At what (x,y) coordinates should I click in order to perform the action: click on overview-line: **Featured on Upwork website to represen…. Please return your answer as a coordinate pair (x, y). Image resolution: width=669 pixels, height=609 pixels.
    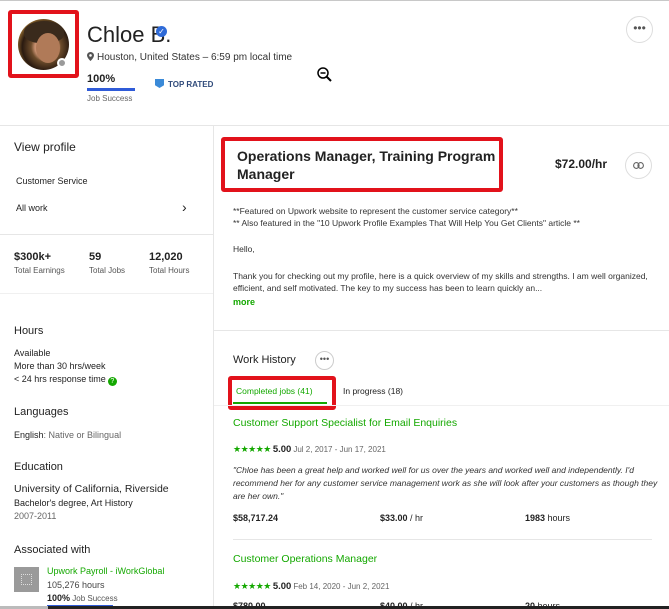
    Looking at the image, I should click on (375, 211).